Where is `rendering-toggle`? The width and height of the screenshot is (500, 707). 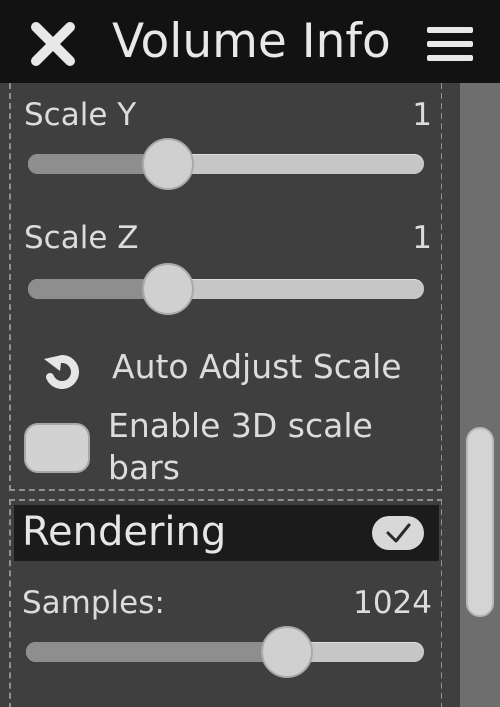 rendering-toggle is located at coordinates (398, 533).